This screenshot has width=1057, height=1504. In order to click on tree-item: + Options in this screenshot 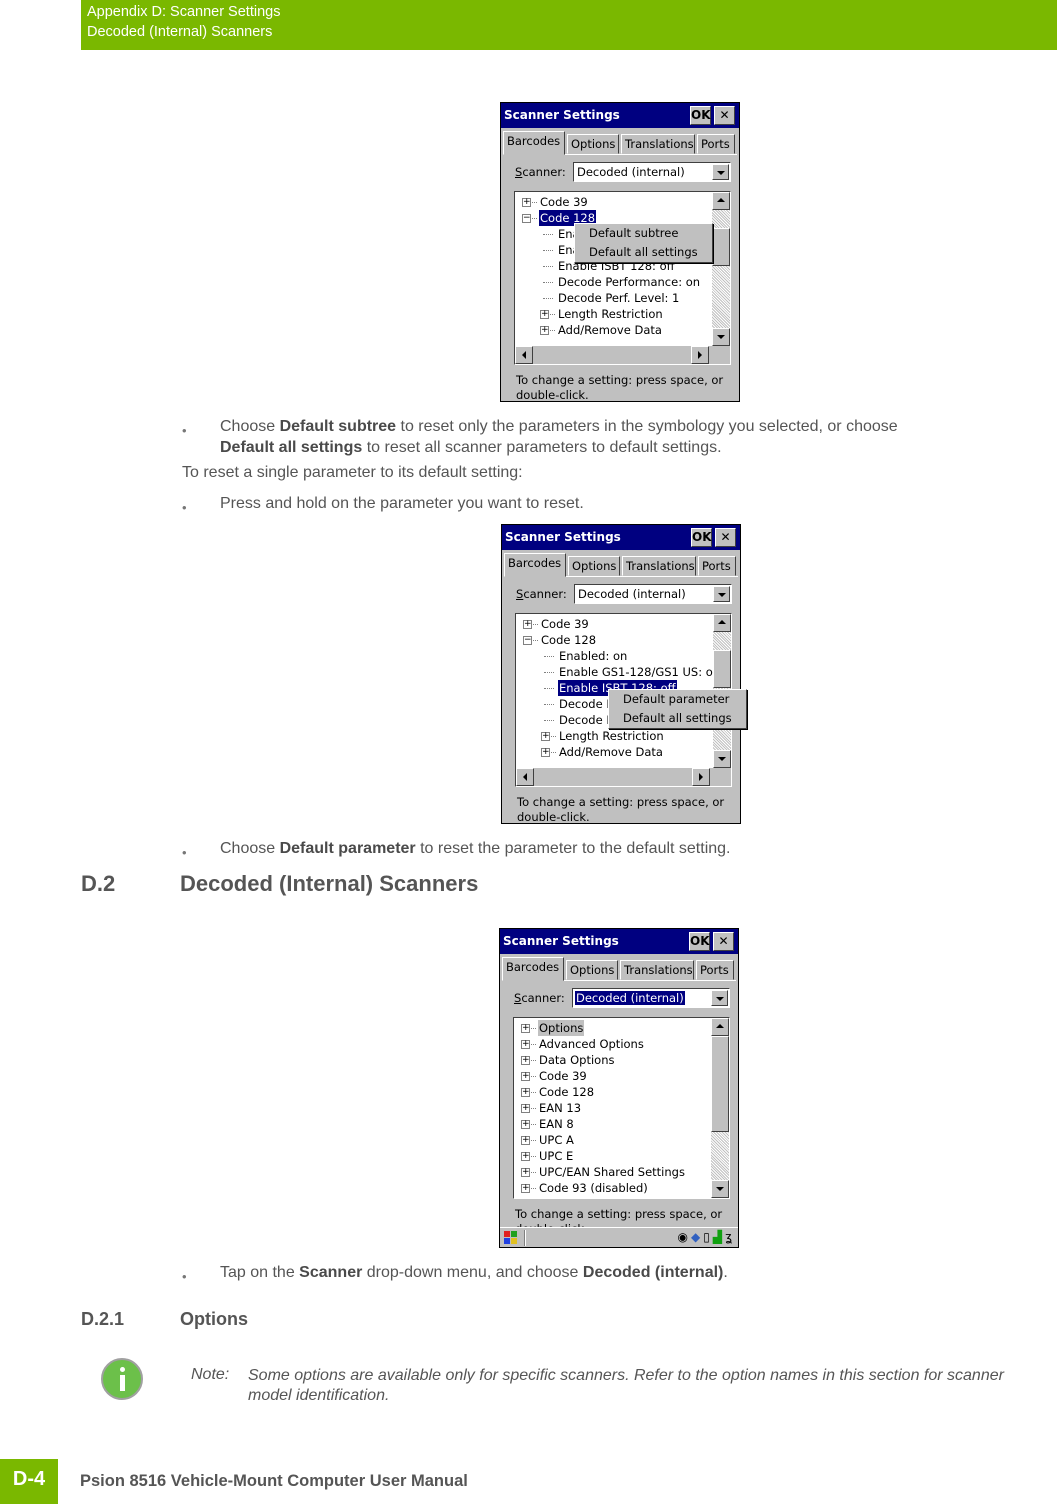, I will do `click(614, 1028)`.